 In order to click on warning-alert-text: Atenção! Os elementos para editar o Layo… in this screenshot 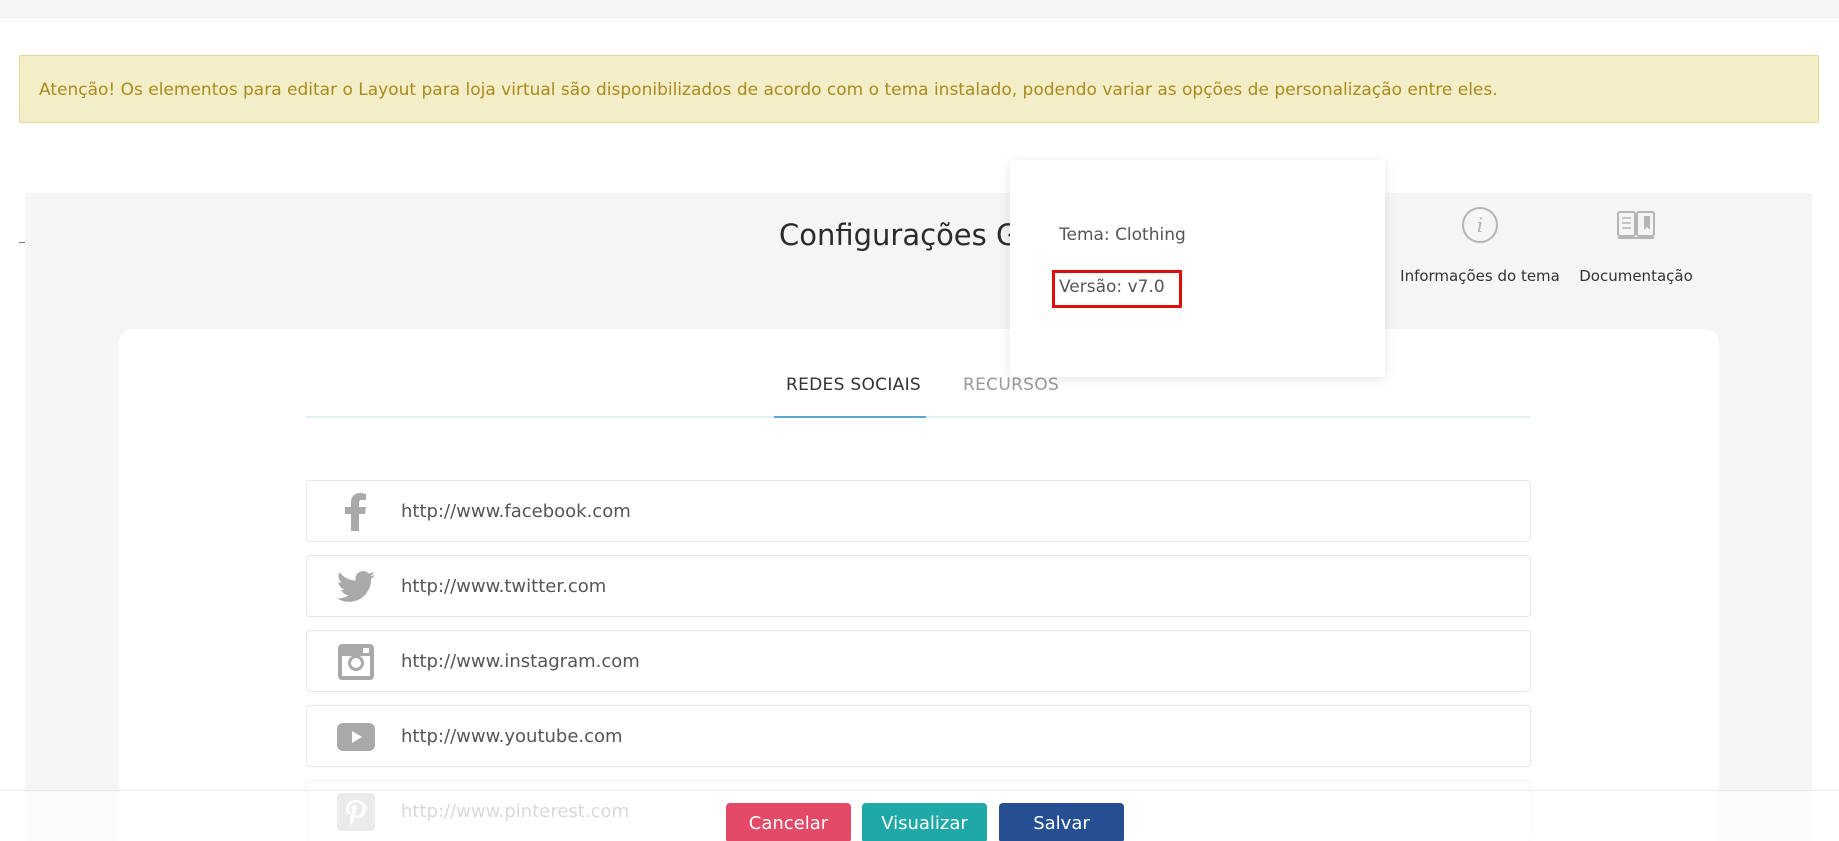, I will do `click(768, 90)`.